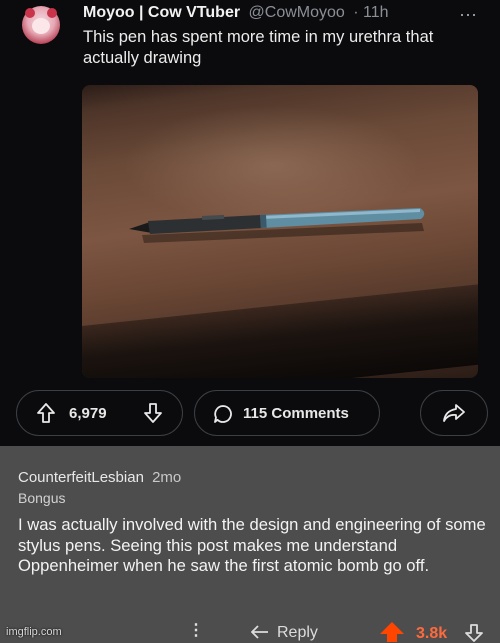 Image resolution: width=500 pixels, height=643 pixels. I want to click on tweet-header: Moyoo | Cow VTuber @CowMoyoo · 11h, so click(236, 13).